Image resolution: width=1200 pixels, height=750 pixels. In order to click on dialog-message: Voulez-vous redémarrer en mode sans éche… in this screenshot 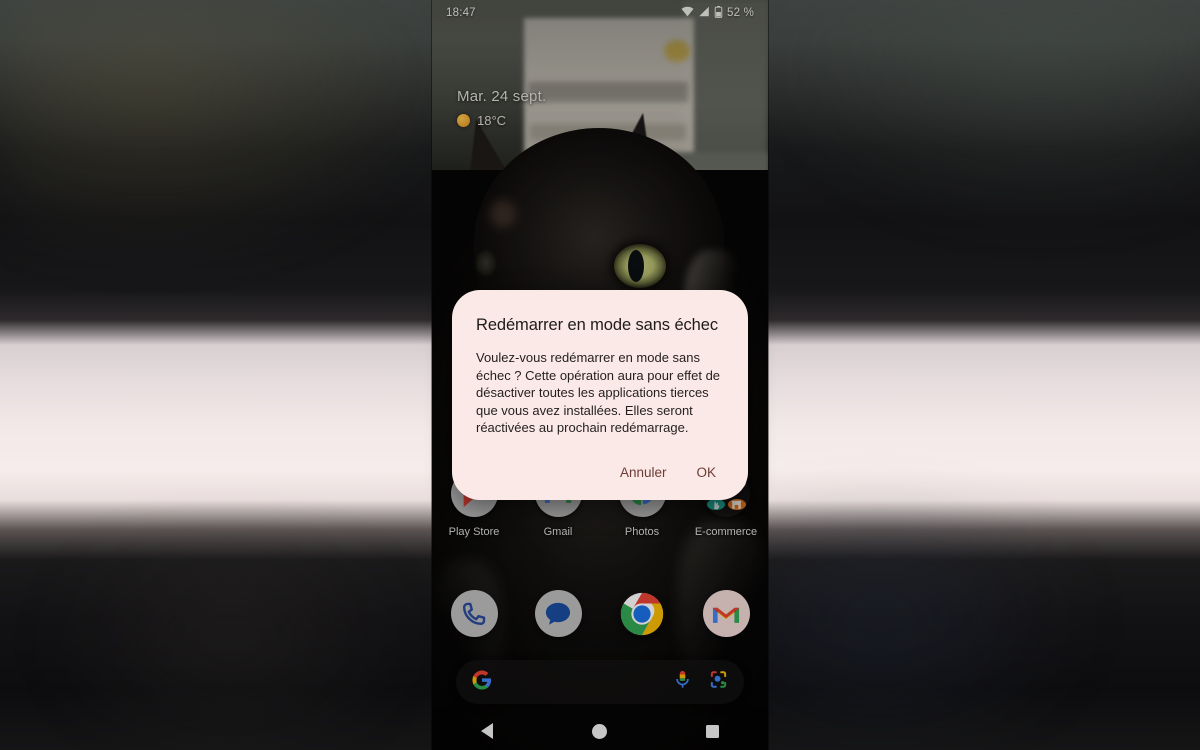, I will do `click(598, 392)`.